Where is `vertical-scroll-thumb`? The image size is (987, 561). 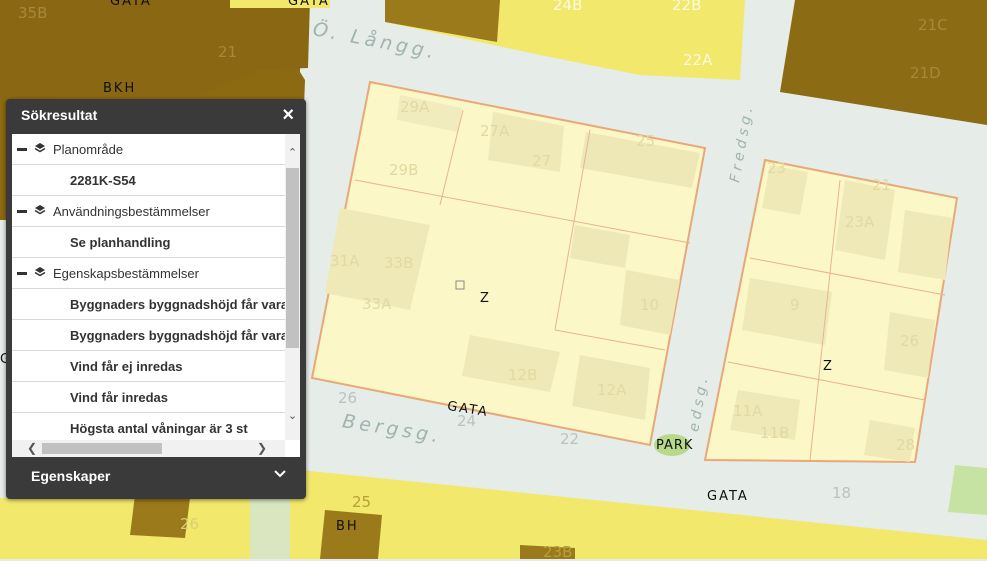 vertical-scroll-thumb is located at coordinates (292, 258).